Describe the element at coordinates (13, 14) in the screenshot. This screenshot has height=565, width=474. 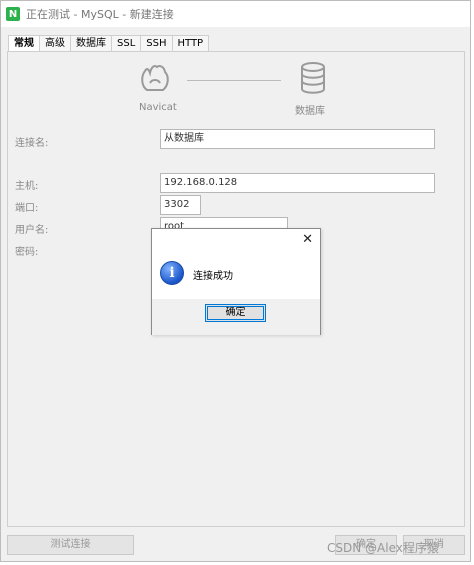
I see `navicat-app-icon: N` at that location.